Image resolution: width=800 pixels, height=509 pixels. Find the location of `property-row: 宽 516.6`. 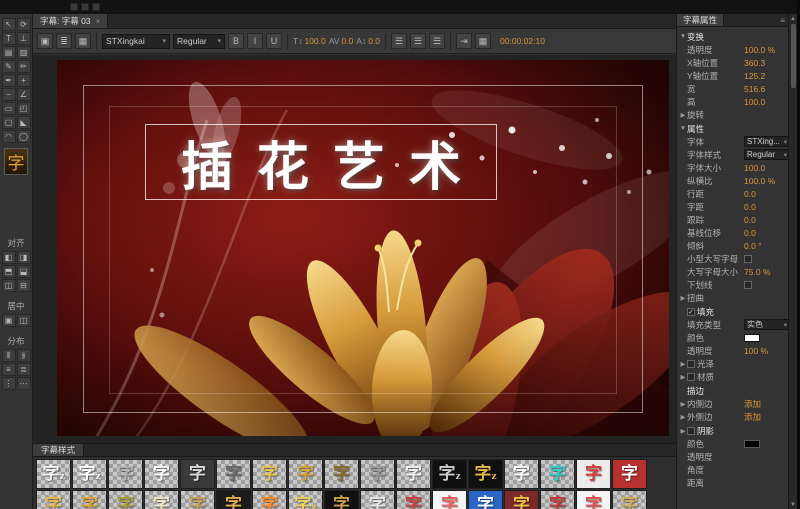

property-row: 宽 516.6 is located at coordinates (732, 88).